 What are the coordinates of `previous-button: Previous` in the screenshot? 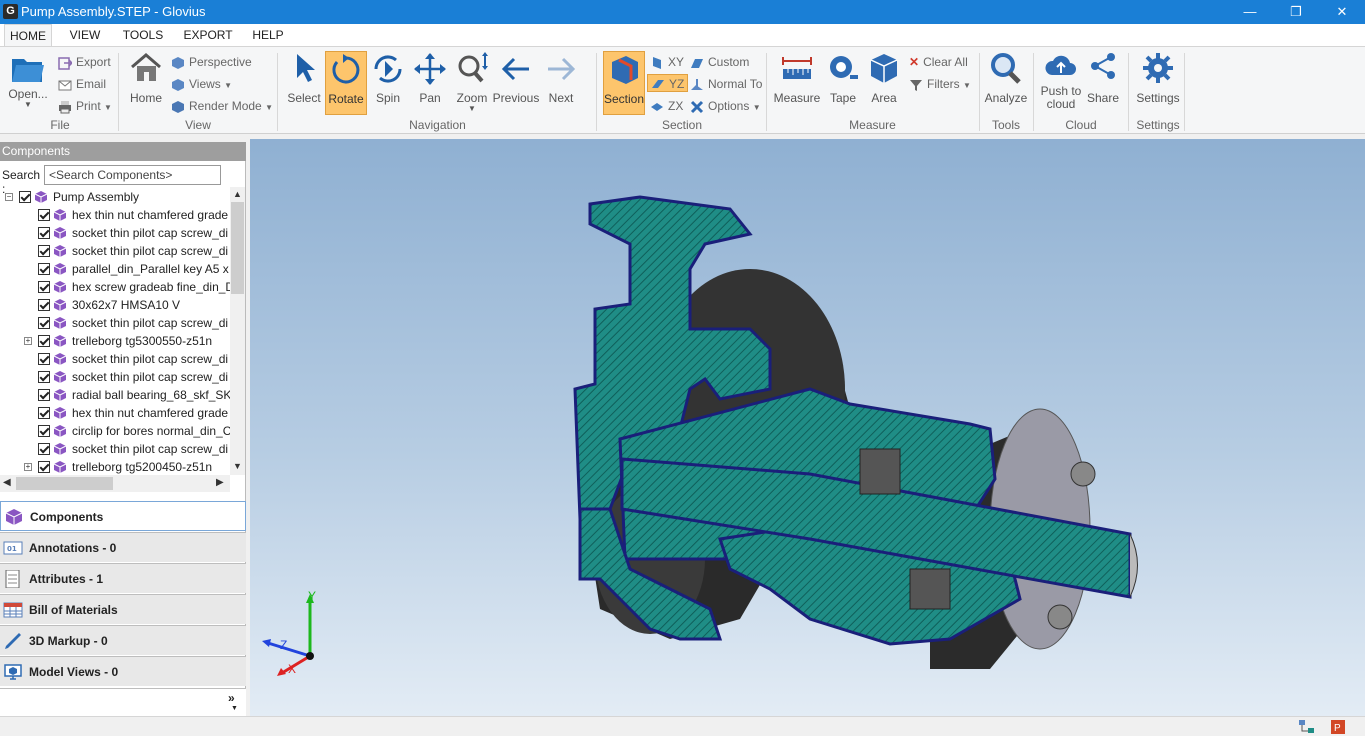 It's located at (516, 83).